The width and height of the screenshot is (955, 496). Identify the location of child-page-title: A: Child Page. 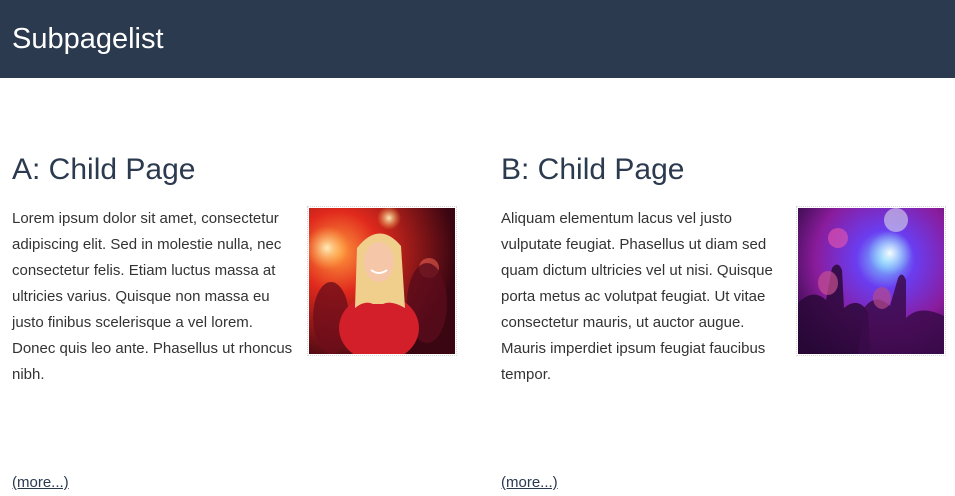
(234, 170).